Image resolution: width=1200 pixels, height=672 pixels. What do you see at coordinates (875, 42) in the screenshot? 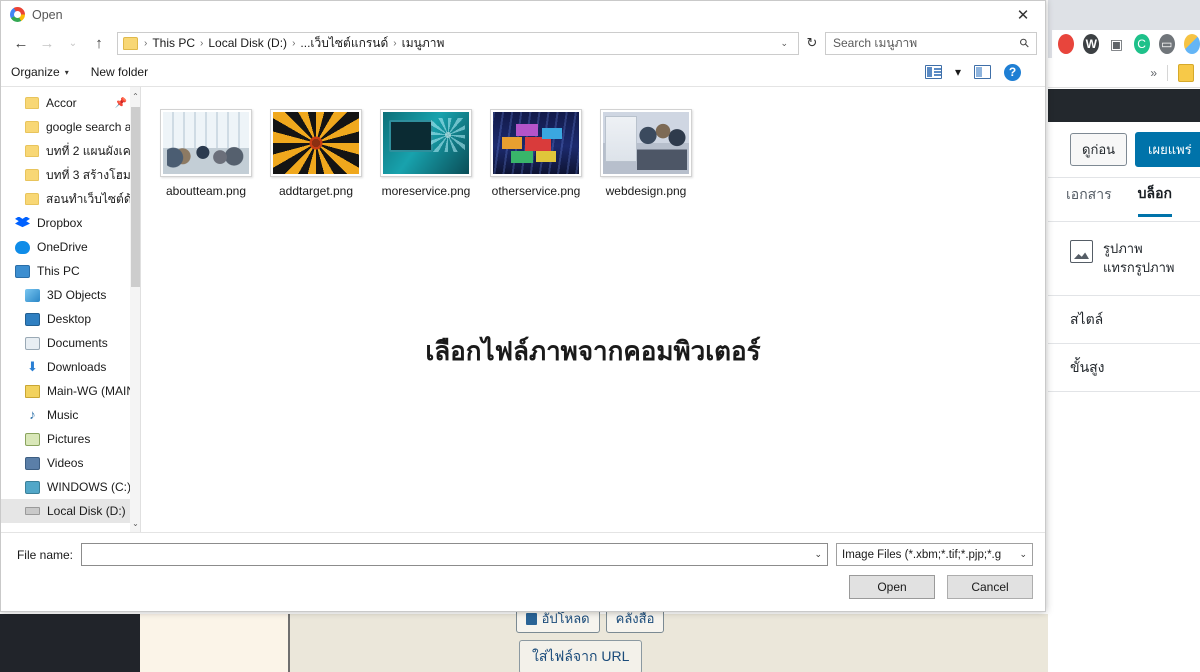
I see `search-placeholder: Search เมนูภาพ` at bounding box center [875, 42].